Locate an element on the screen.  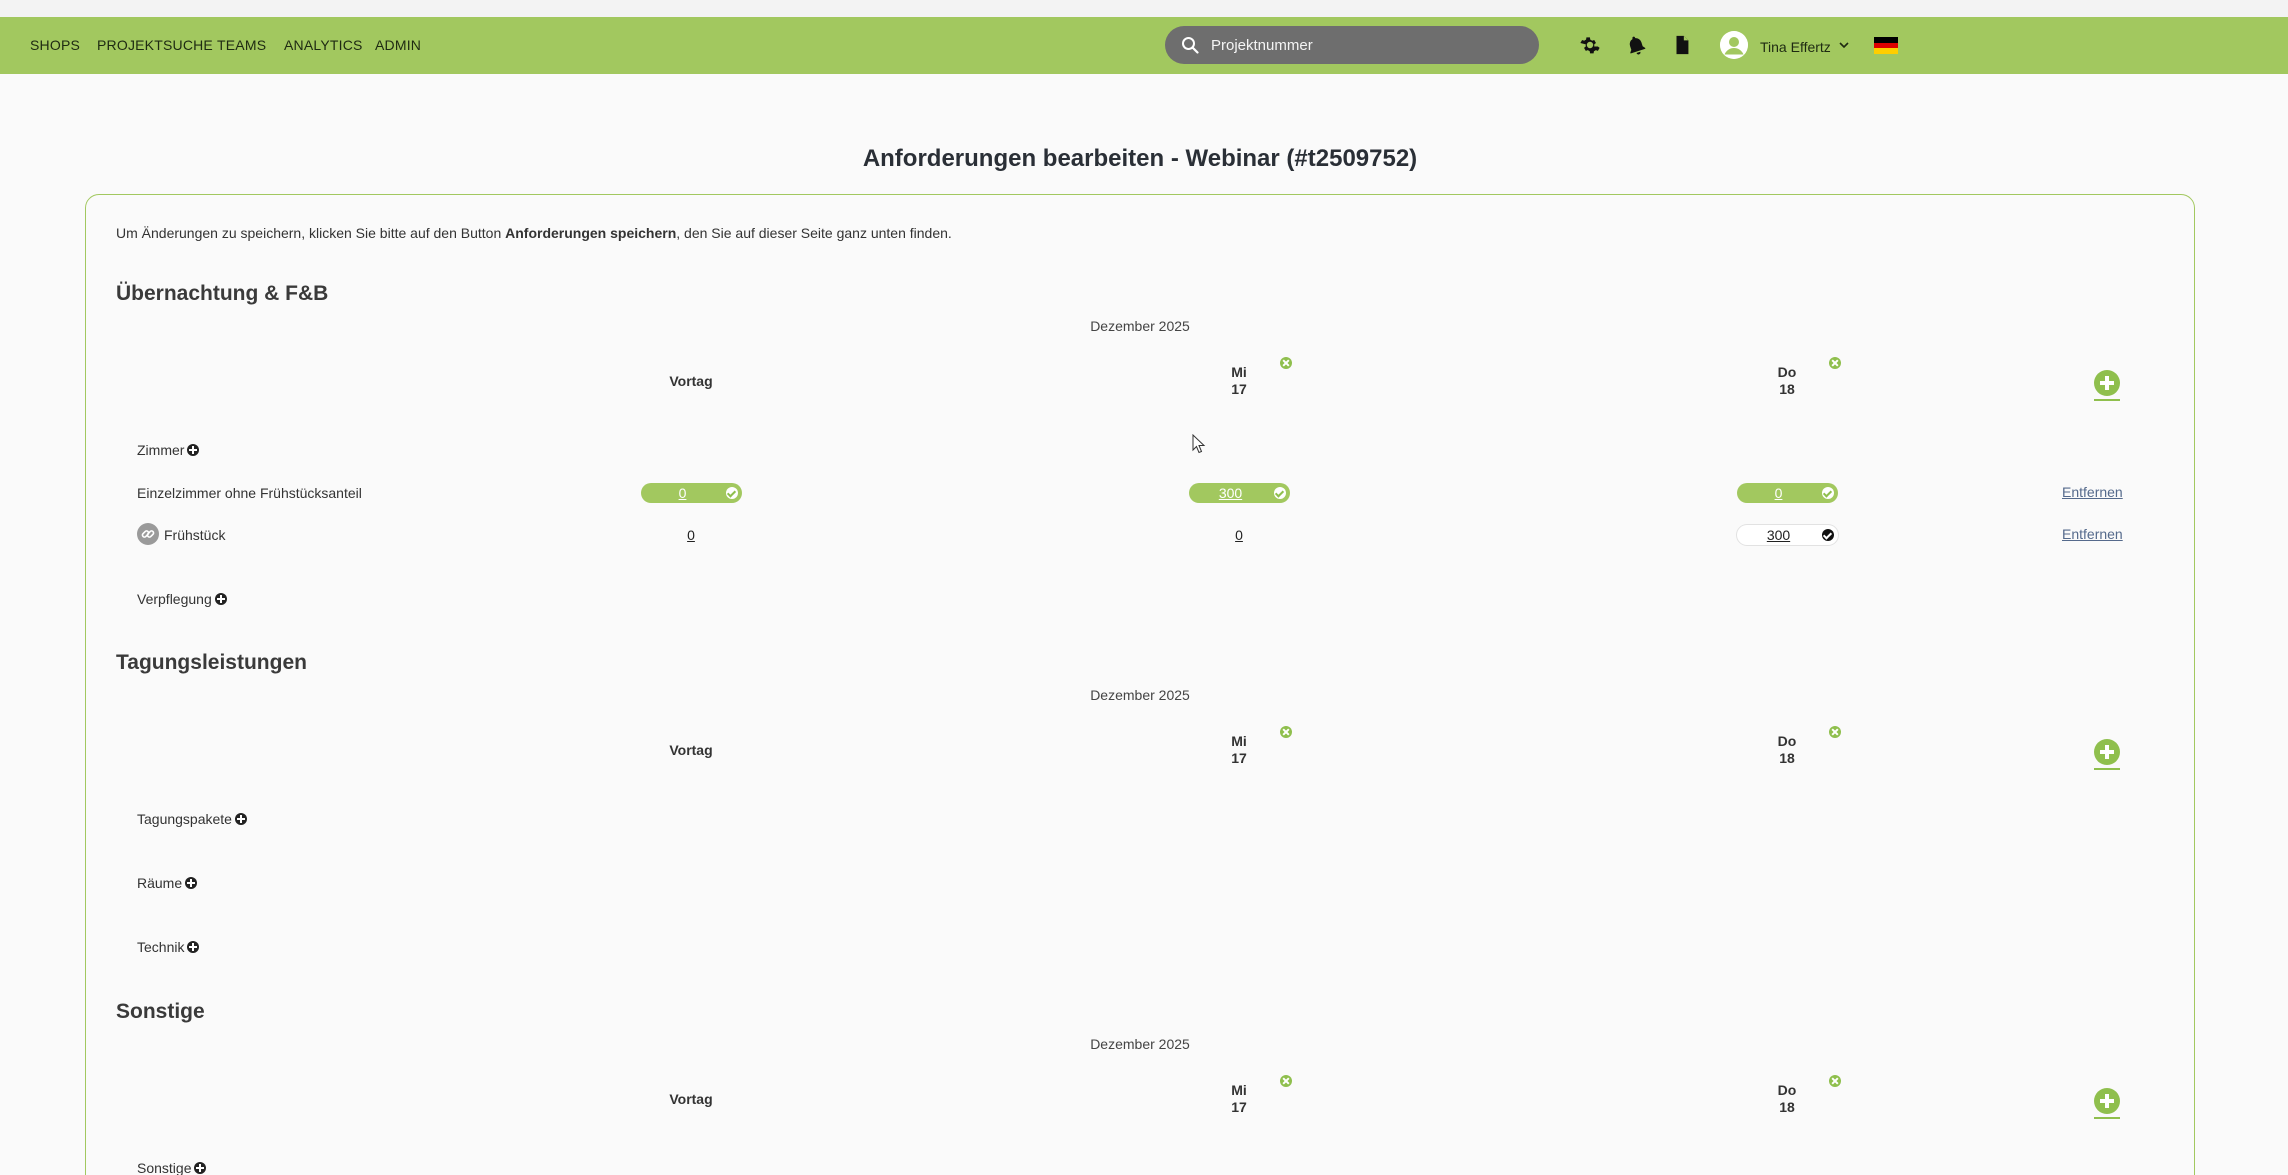
gear-icon is located at coordinates (1590, 45).